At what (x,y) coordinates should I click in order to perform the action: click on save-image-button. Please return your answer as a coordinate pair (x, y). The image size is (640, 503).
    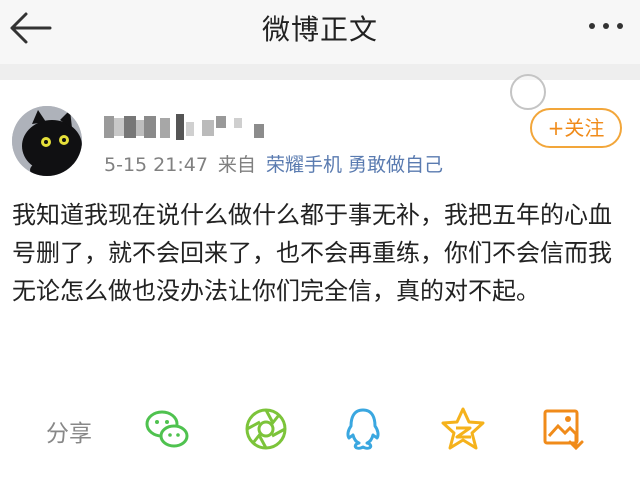
    Looking at the image, I should click on (563, 429).